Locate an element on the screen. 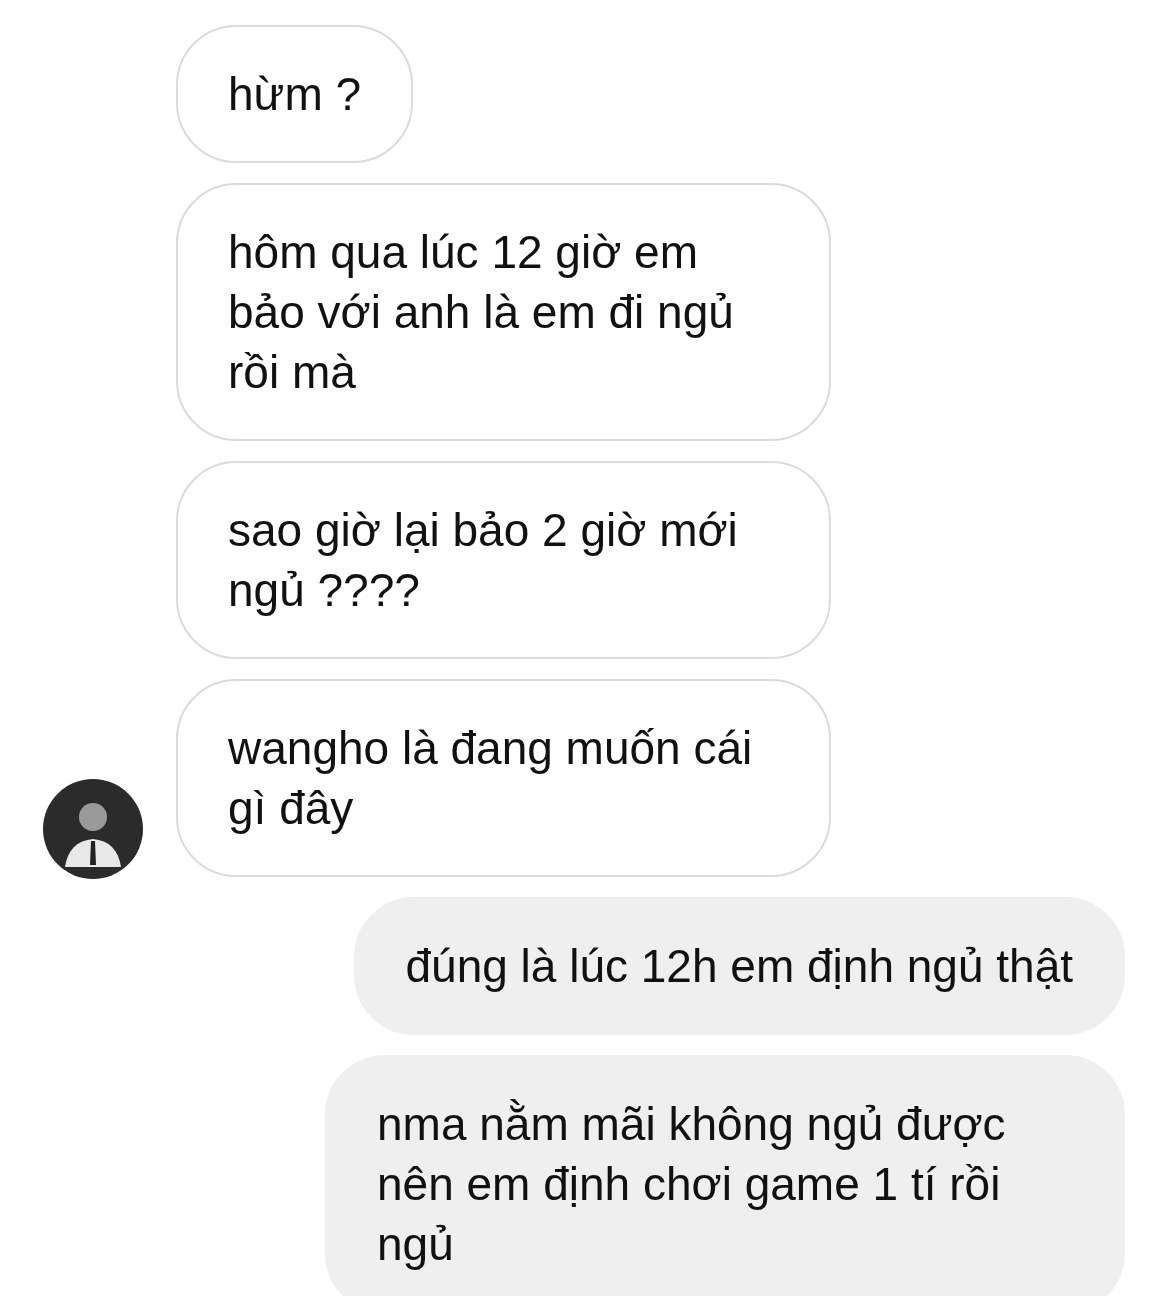 The width and height of the screenshot is (1170, 1296). sent-message: đúng là lúc 12h em định ngủ thật is located at coordinates (739, 966).